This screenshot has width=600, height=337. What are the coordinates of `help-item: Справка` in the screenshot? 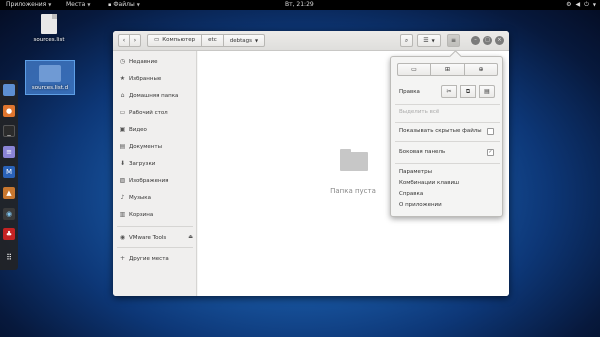 It's located at (411, 194).